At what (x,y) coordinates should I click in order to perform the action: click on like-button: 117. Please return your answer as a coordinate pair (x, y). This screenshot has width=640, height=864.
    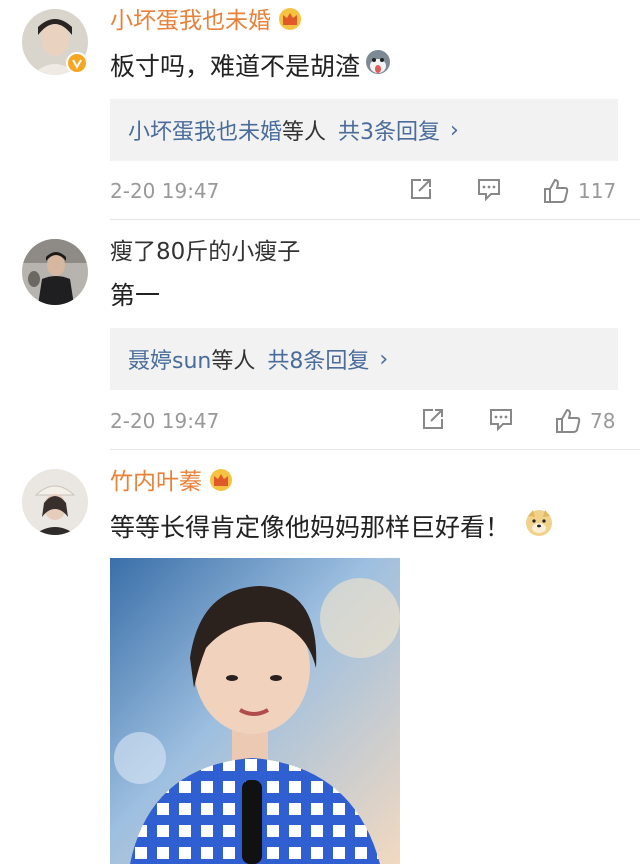
    Looking at the image, I should click on (579, 191).